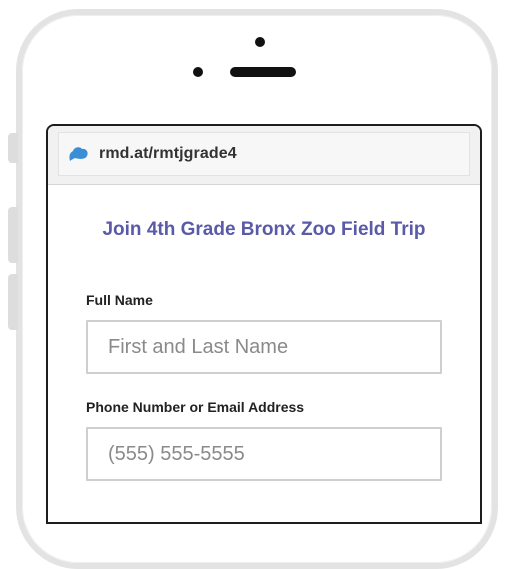 Image resolution: width=508 pixels, height=569 pixels. I want to click on full-name-label: Full Name, so click(119, 300).